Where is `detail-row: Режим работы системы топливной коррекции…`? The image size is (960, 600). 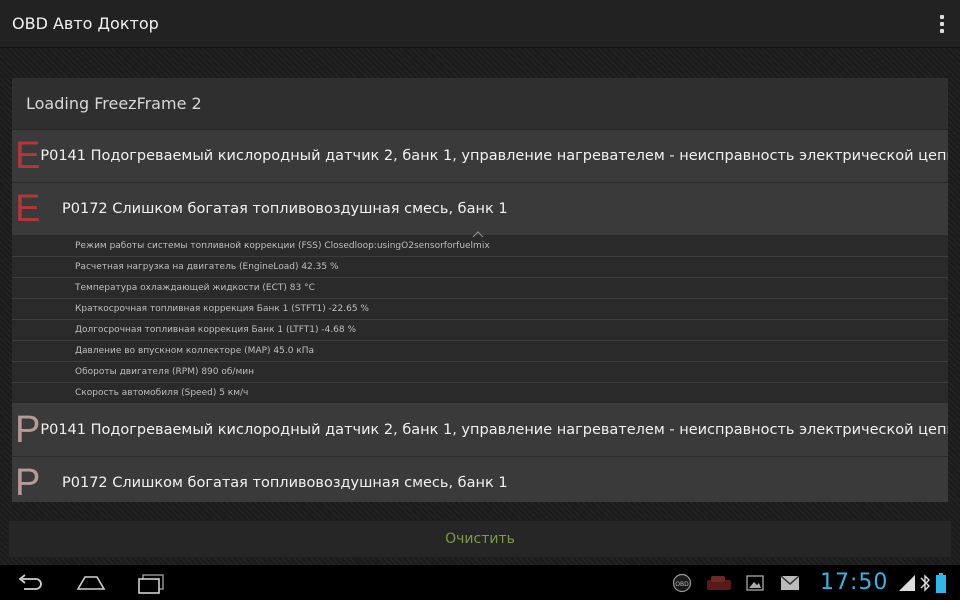 detail-row: Режим работы системы топливной коррекции… is located at coordinates (480, 246).